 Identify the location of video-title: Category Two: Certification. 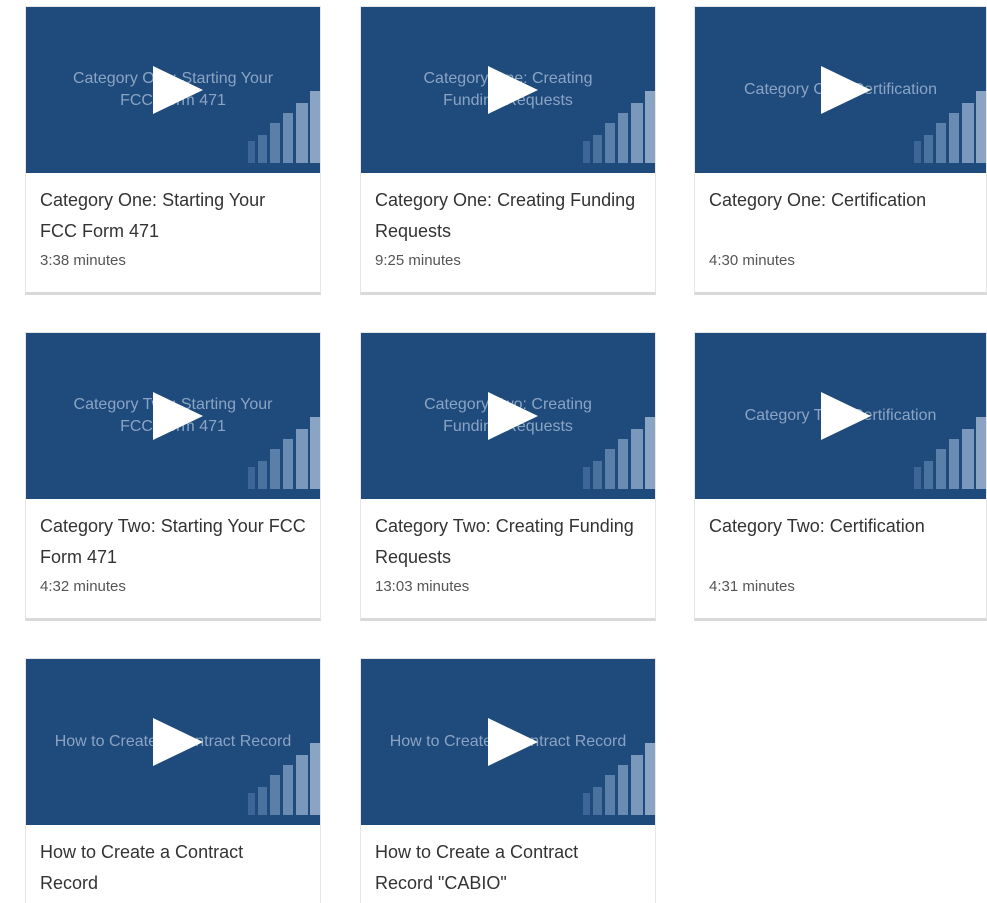
(840, 542).